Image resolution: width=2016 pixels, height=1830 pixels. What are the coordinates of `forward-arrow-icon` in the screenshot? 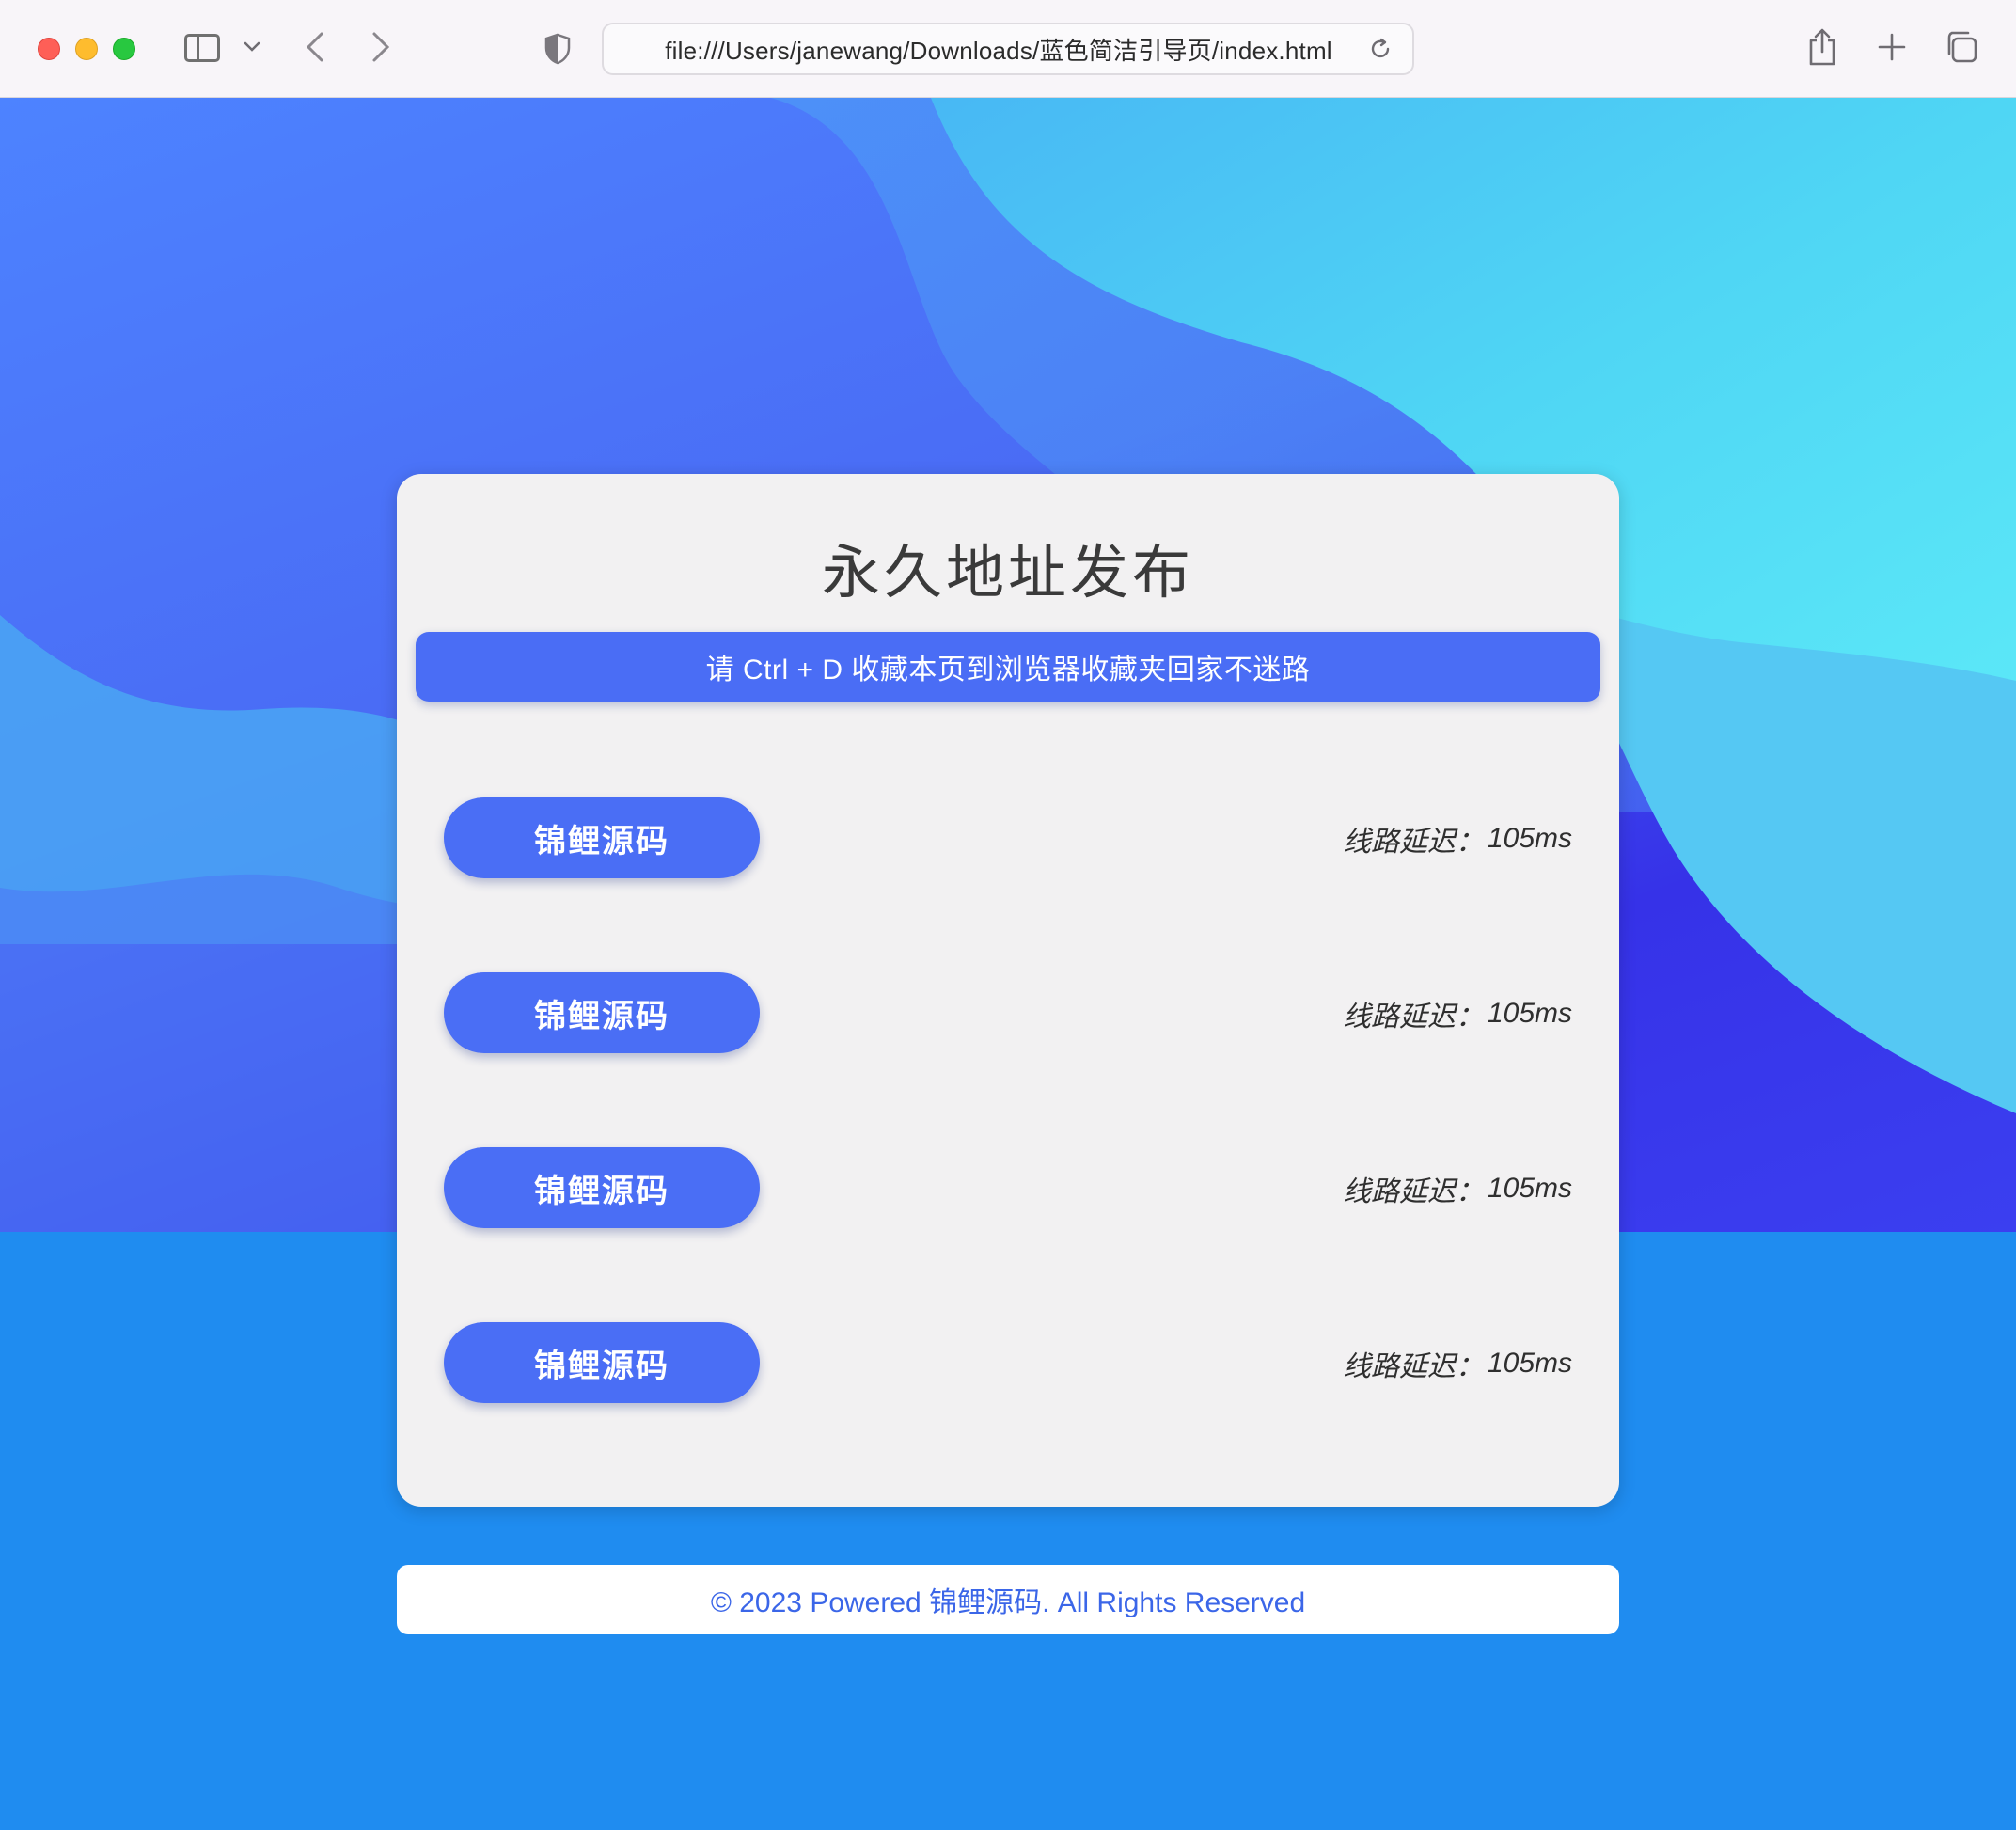 It's located at (381, 47).